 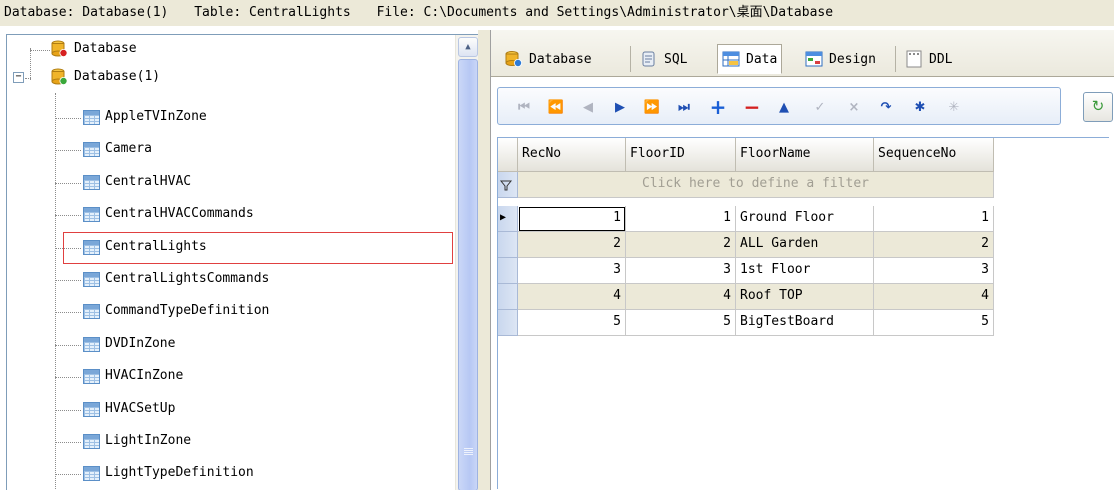 I want to click on tab-database: Database, so click(x=548, y=59).